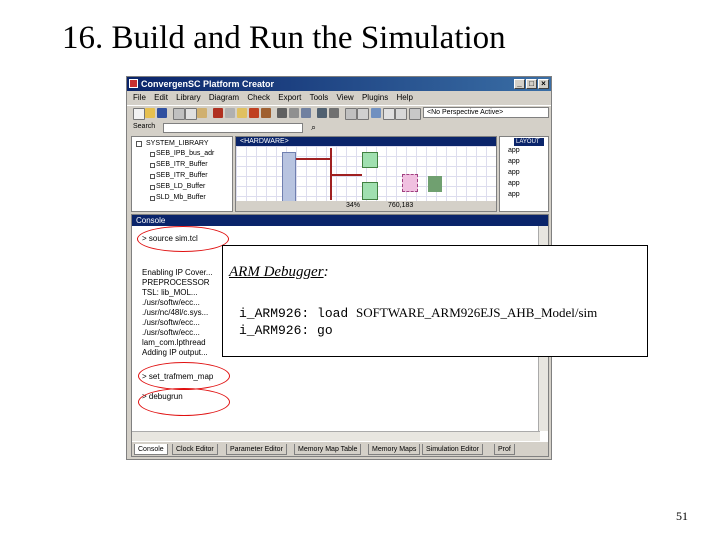 This screenshot has width=720, height=540. Describe the element at coordinates (289, 177) in the screenshot. I see `bus-block` at that location.